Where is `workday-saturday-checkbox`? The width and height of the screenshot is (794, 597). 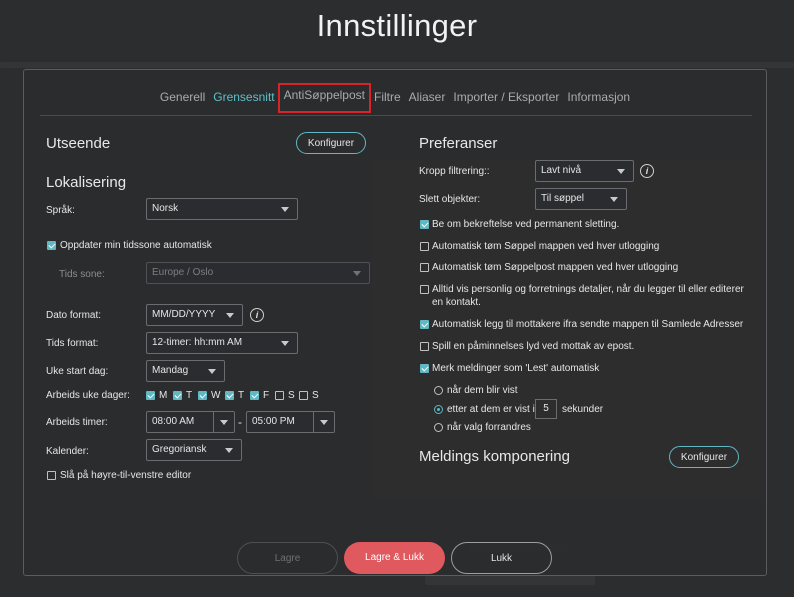
workday-saturday-checkbox is located at coordinates (279, 395).